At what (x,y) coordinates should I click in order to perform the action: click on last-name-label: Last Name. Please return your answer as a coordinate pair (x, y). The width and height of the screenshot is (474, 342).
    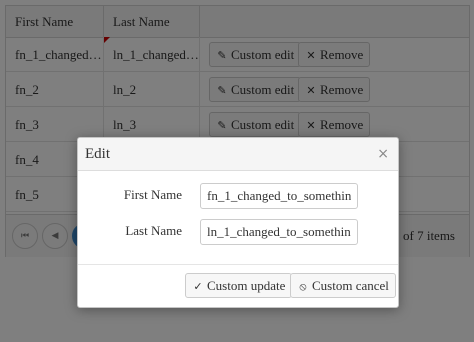
    Looking at the image, I should click on (153, 230).